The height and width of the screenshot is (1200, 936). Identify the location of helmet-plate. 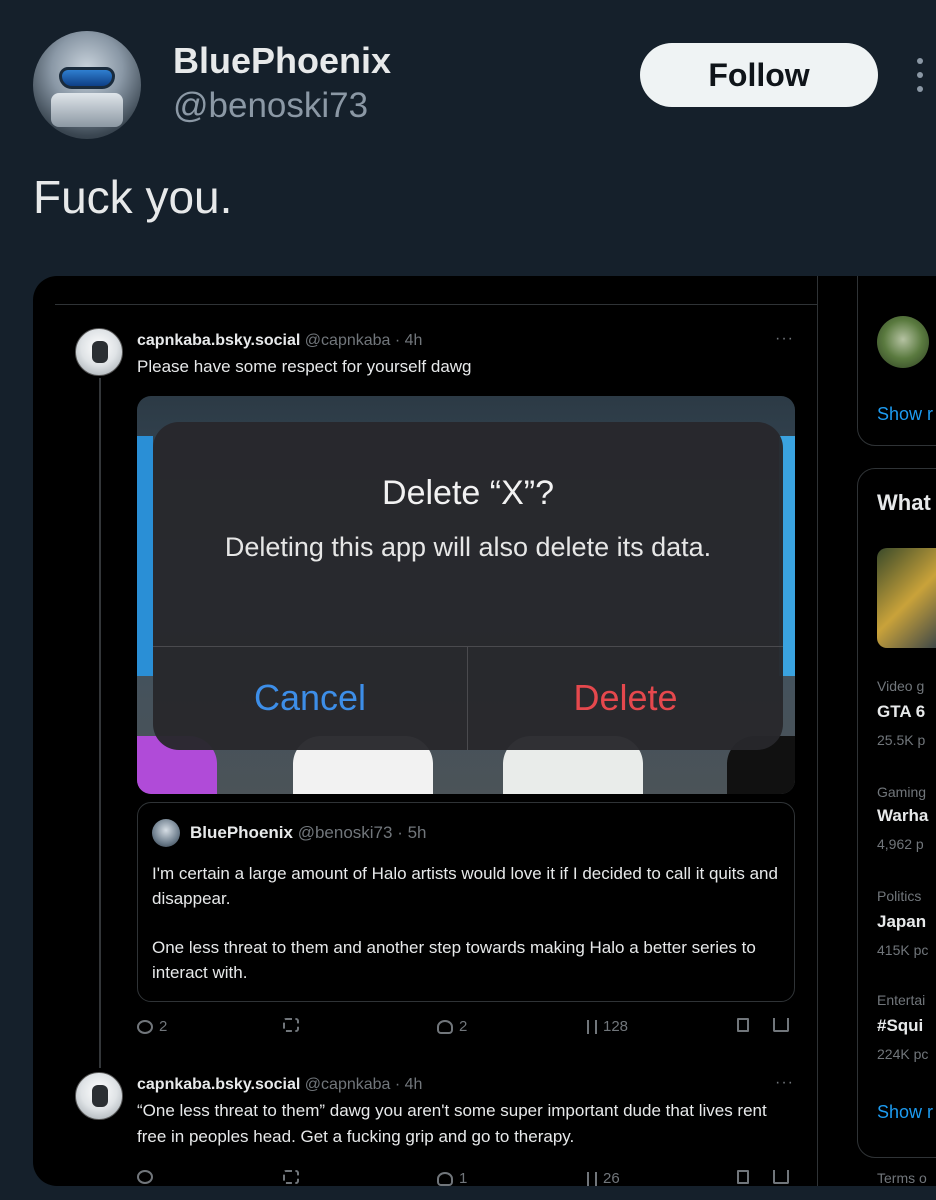
(87, 110).